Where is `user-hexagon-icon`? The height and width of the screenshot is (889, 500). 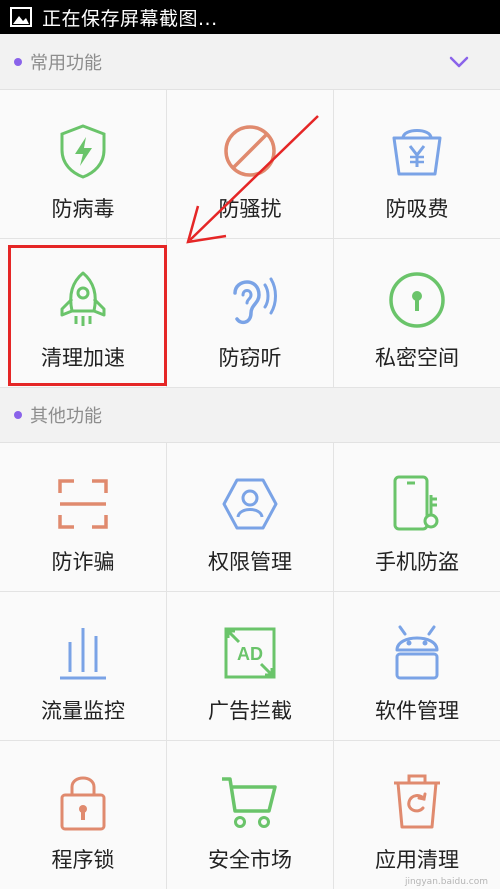 user-hexagon-icon is located at coordinates (250, 504).